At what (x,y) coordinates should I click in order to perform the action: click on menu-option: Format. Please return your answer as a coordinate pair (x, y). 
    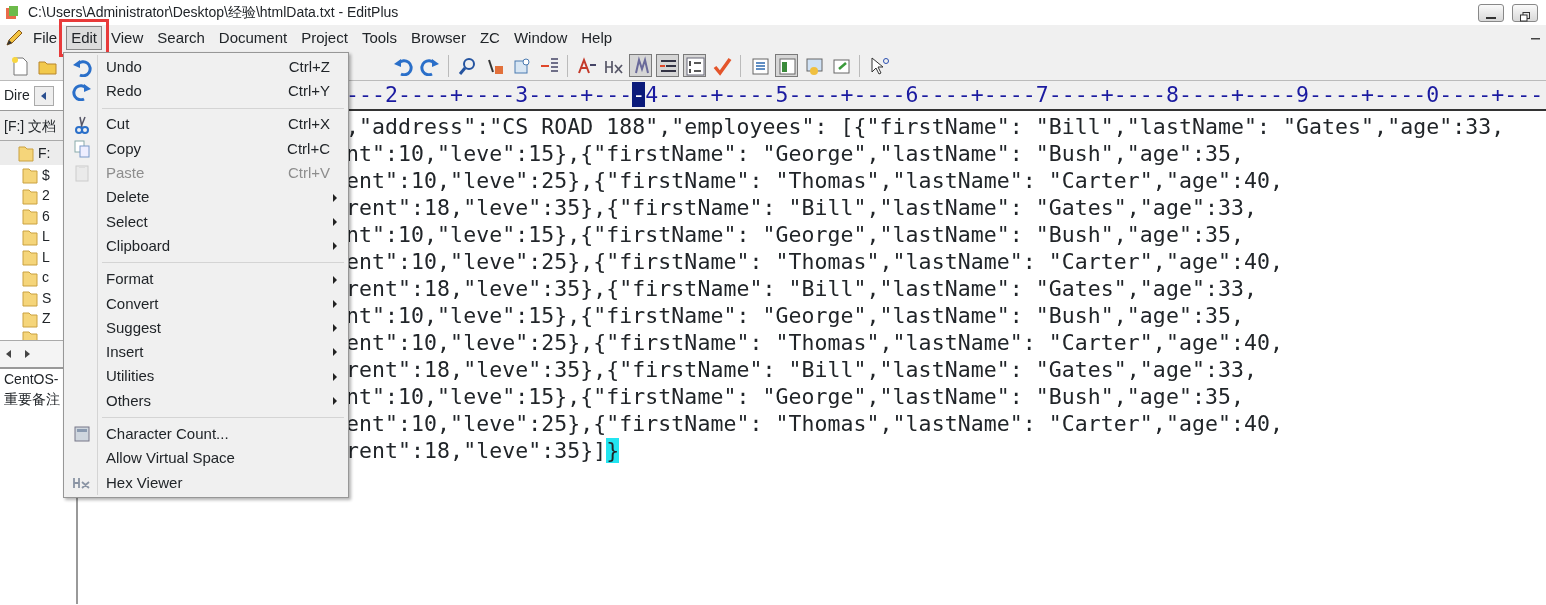
    Looking at the image, I should click on (206, 279).